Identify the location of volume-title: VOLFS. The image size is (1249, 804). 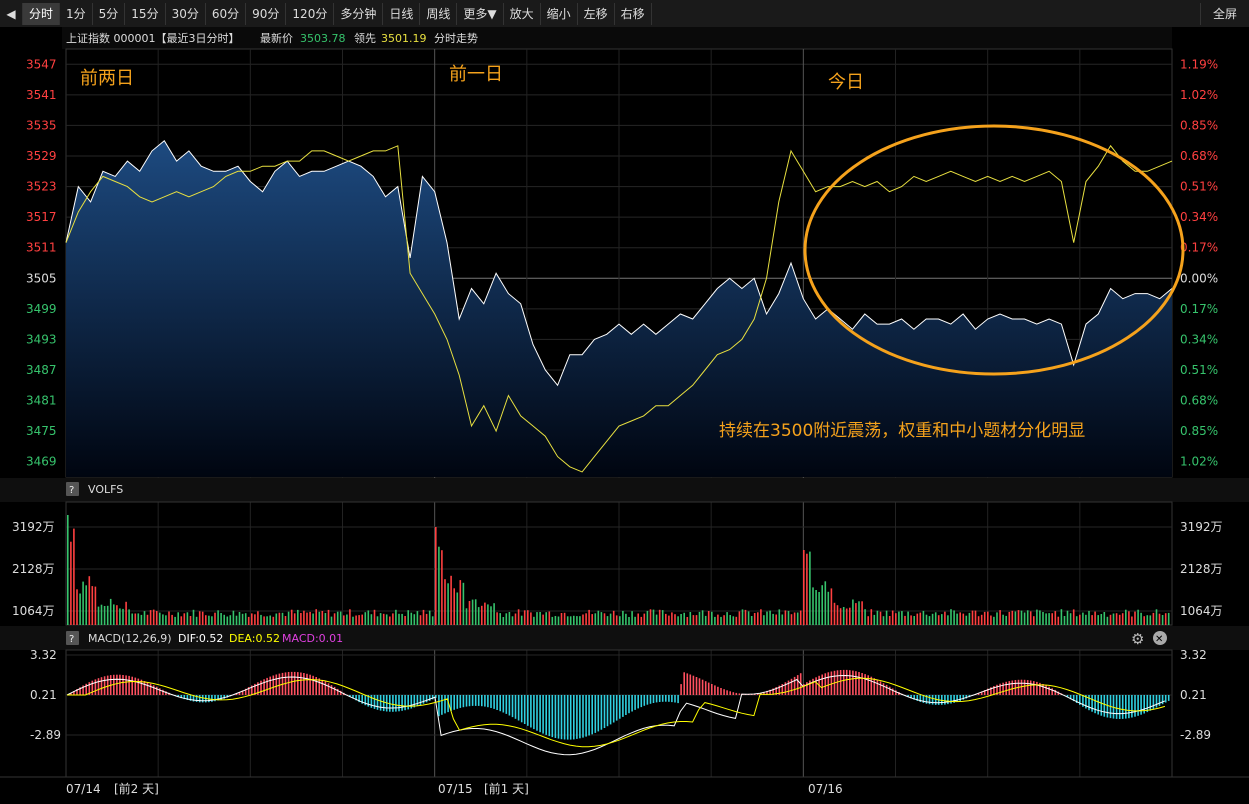
(105, 489).